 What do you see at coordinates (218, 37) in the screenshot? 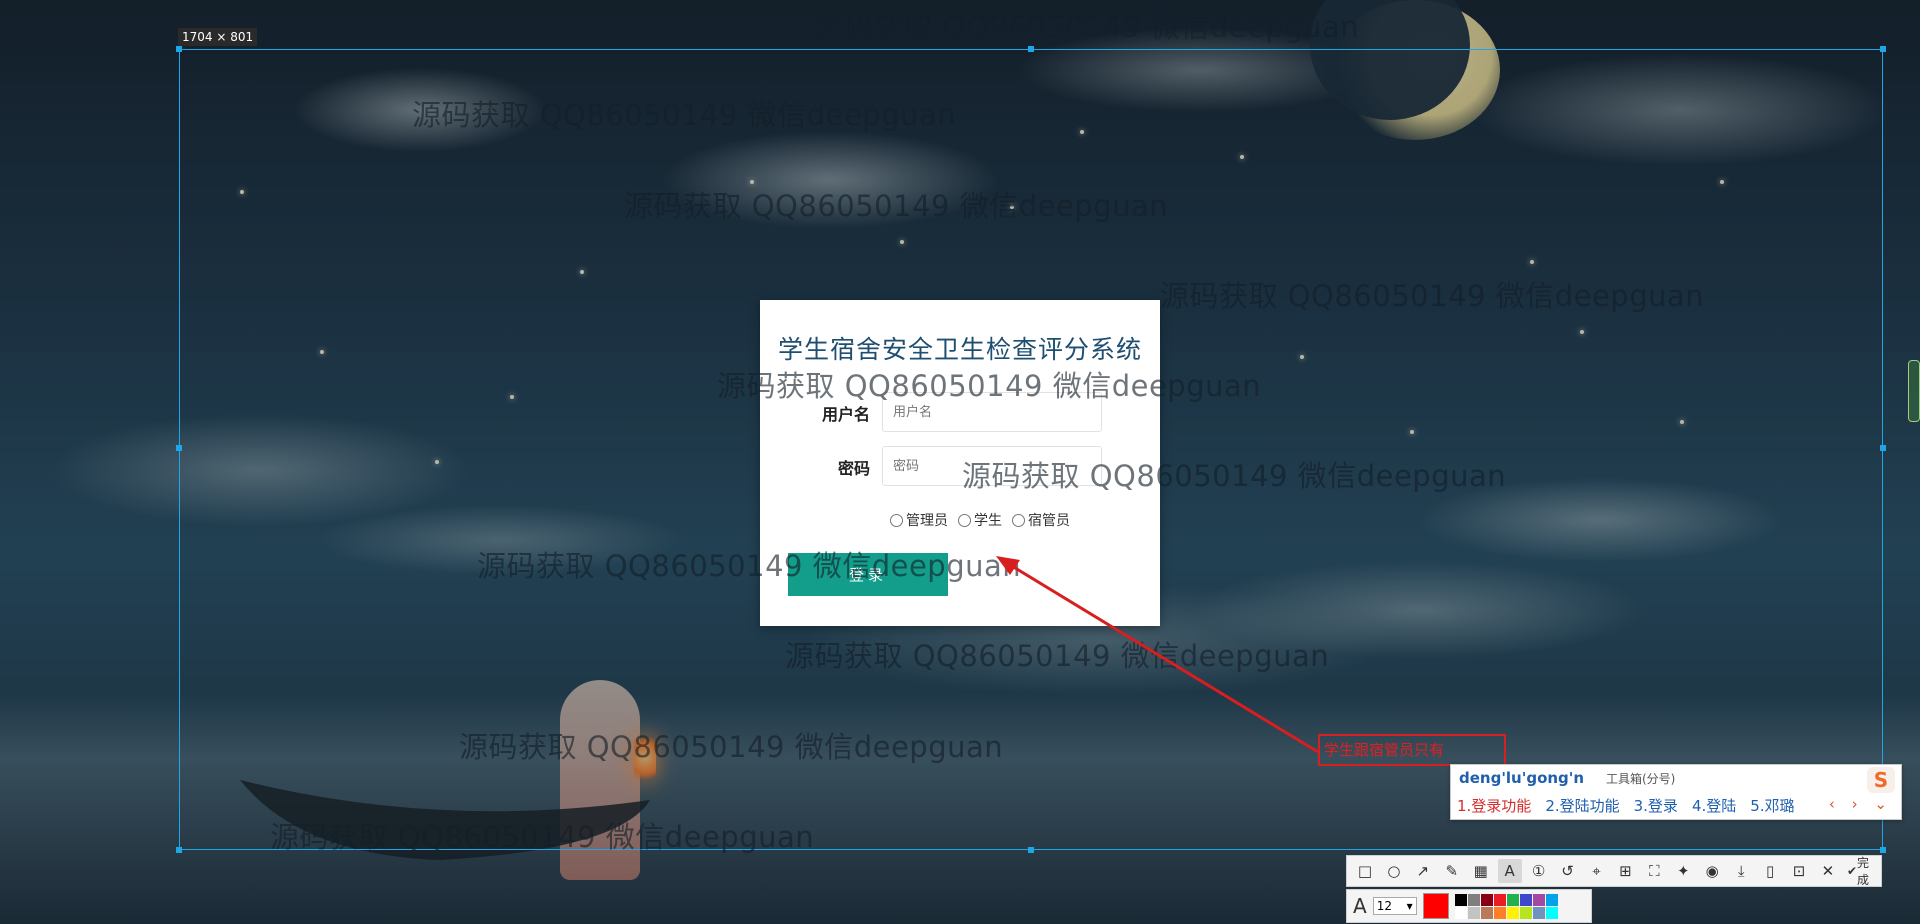
I see `selection-size-label: 1704 × 801` at bounding box center [218, 37].